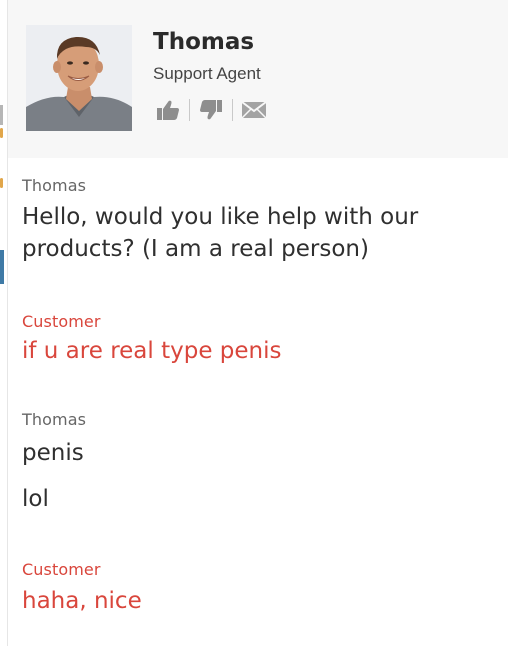  I want to click on message-line: penis, so click(53, 453).